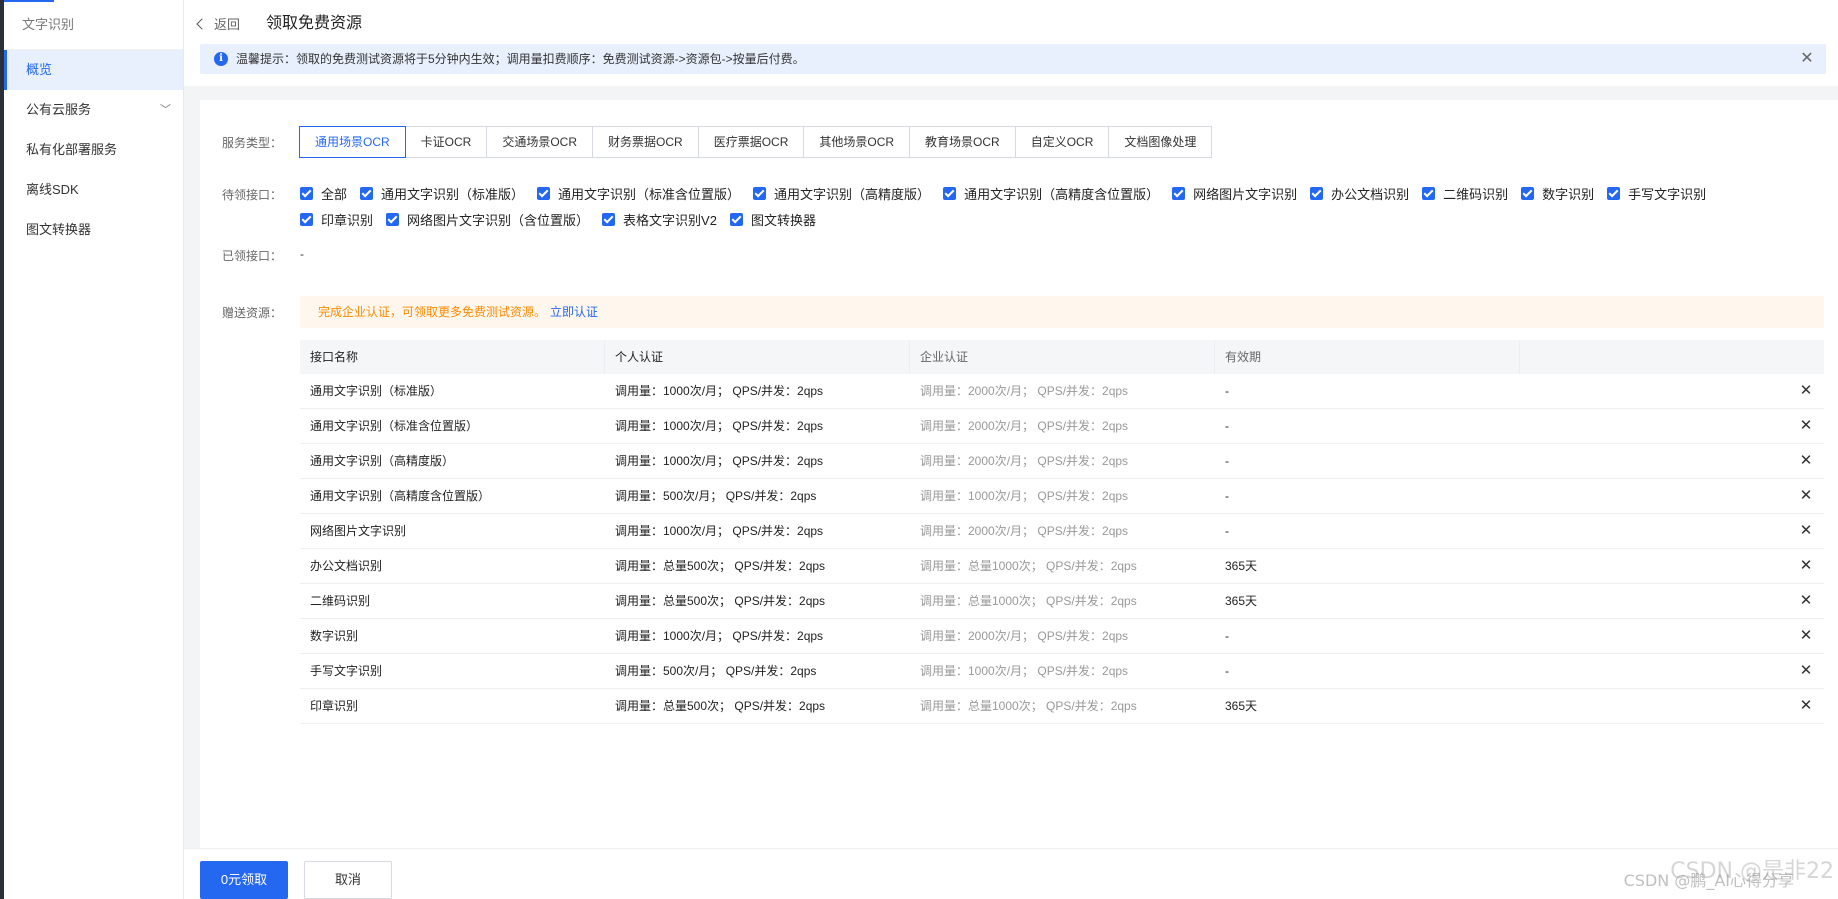 This screenshot has width=1838, height=899. Describe the element at coordinates (1359, 193) in the screenshot. I see `api-checkbox: 办公文档识别` at that location.